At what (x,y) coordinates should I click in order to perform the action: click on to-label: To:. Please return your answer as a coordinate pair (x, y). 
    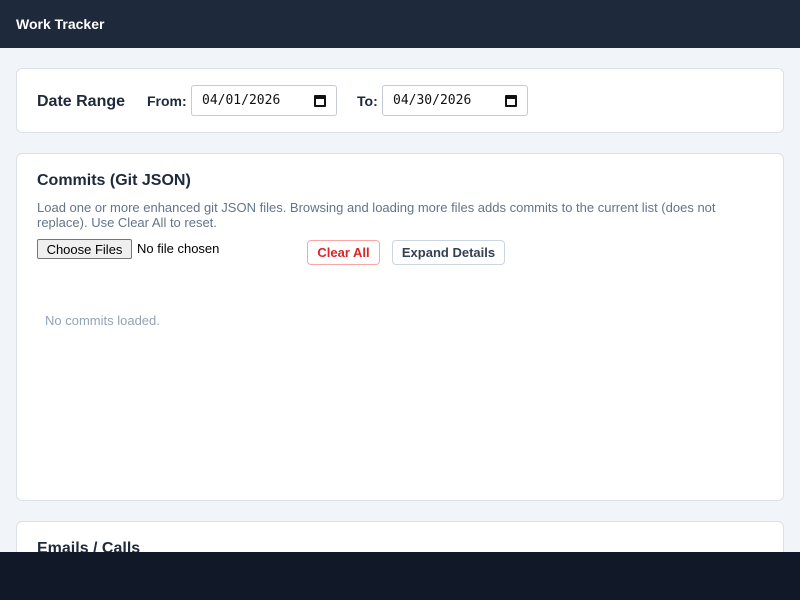
    Looking at the image, I should click on (367, 101).